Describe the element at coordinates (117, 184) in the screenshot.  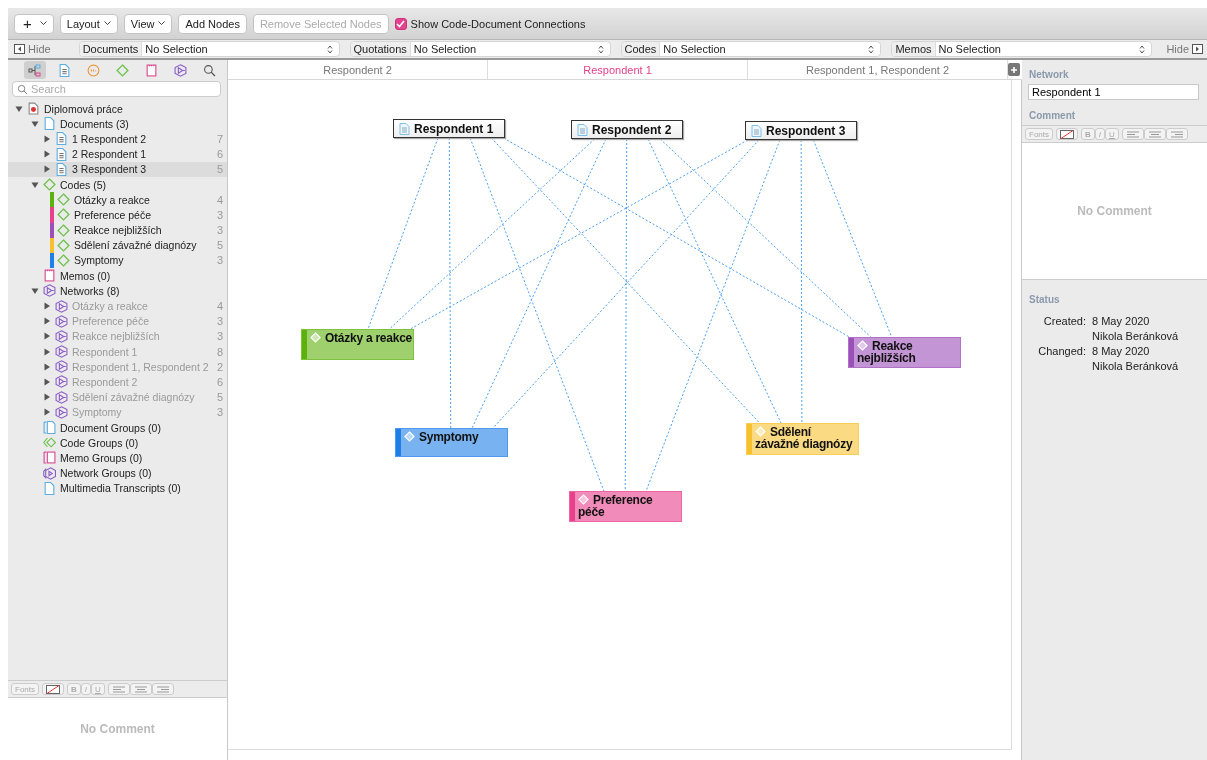
I see `tree-row: Codes (5)` at that location.